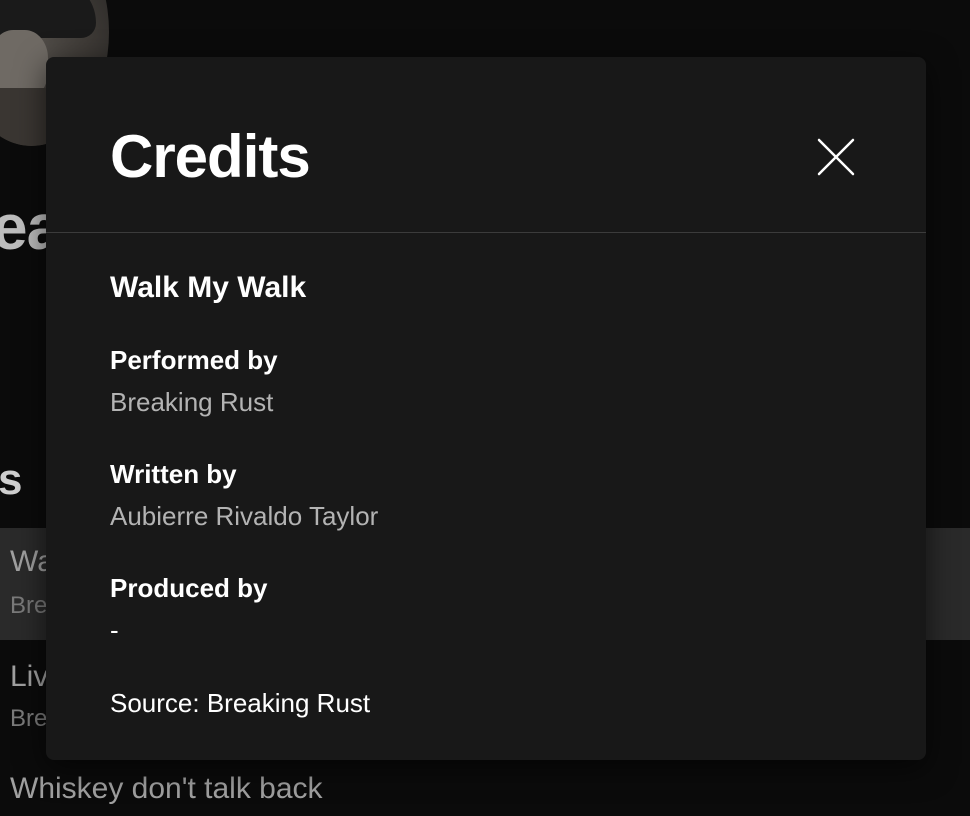 This screenshot has width=970, height=816. Describe the element at coordinates (11, 479) in the screenshot. I see `background-section-heading: s` at that location.